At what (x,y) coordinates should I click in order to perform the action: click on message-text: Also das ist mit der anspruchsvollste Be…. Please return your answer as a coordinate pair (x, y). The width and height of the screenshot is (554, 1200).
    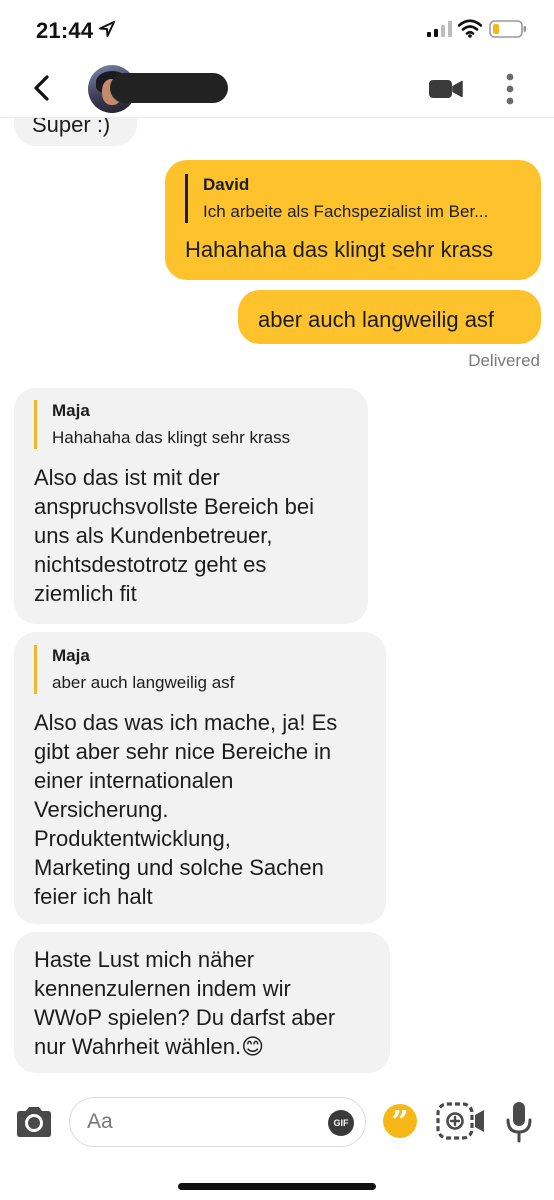
    Looking at the image, I should click on (174, 535).